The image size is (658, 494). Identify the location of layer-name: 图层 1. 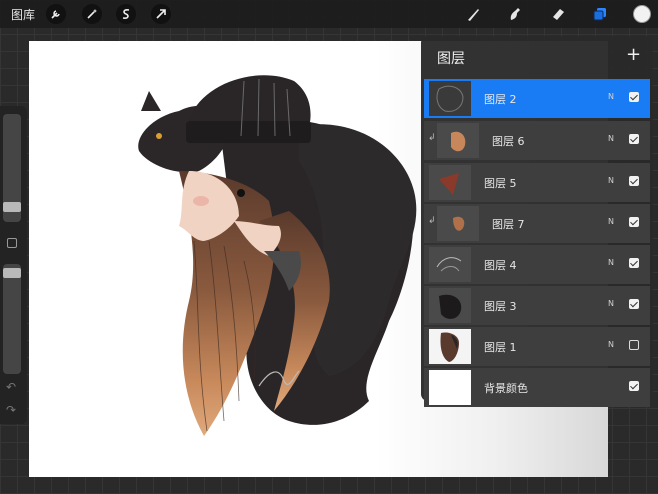
(500, 347).